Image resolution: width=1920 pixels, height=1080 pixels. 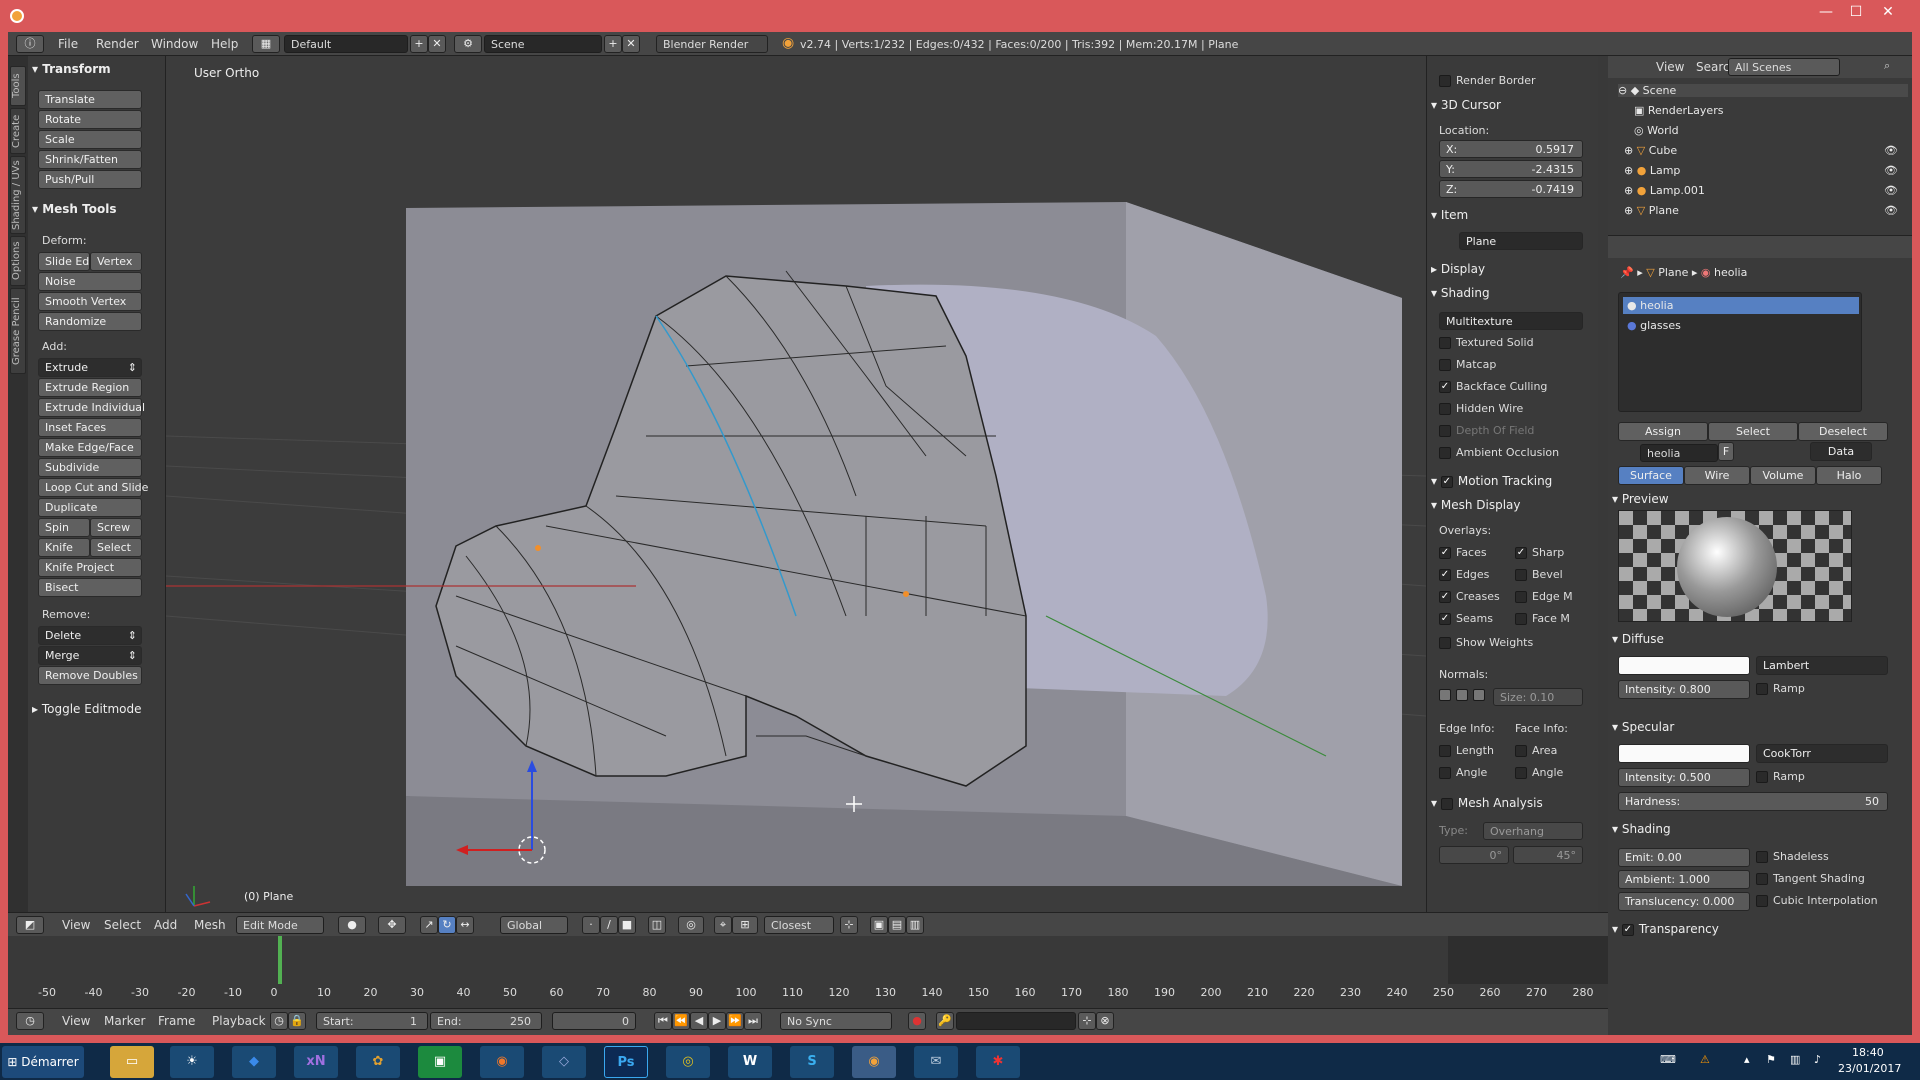 I want to click on material-name-field: heolia, so click(x=1679, y=453).